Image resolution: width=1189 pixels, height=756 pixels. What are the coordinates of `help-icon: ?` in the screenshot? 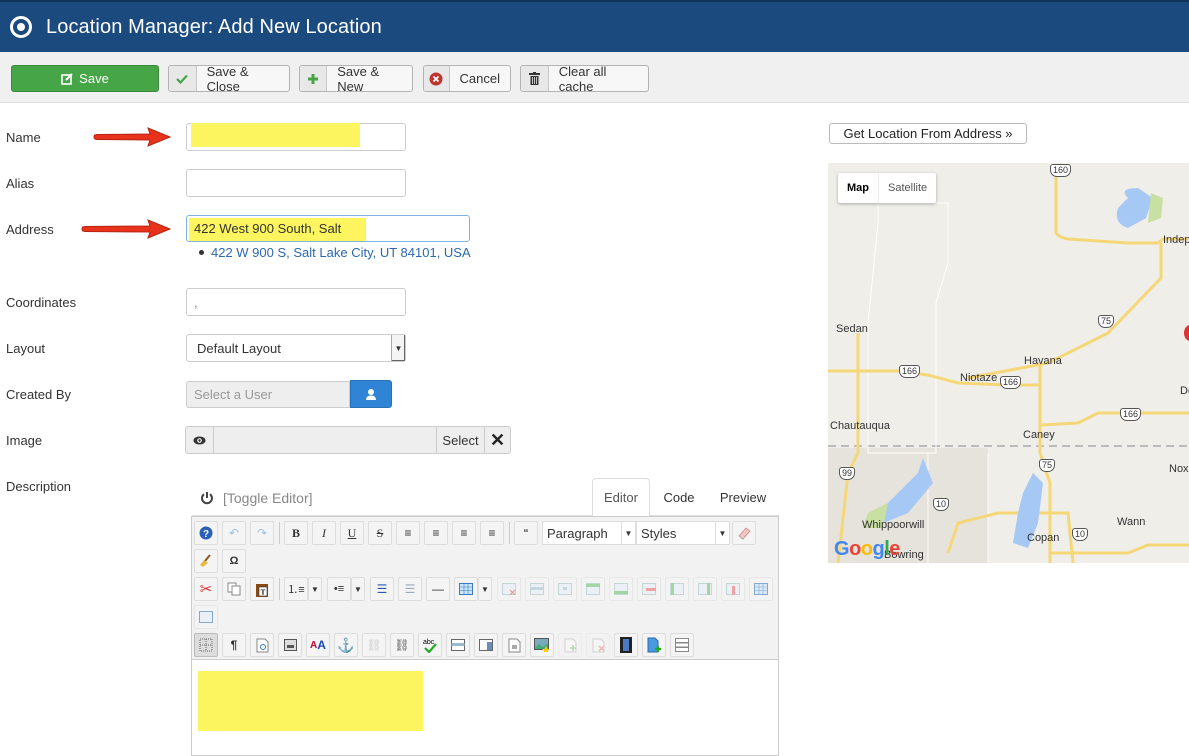 It's located at (206, 533).